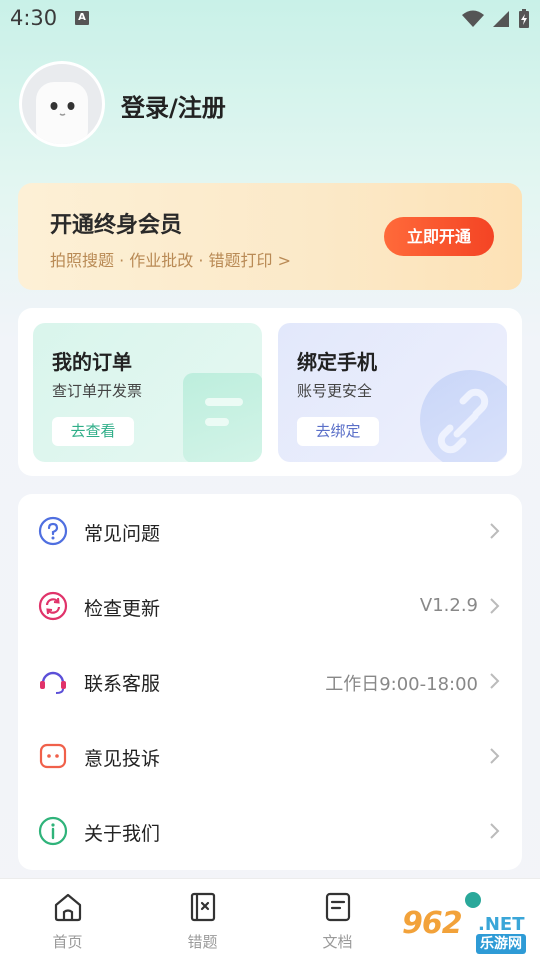 This screenshot has height=960, width=540. I want to click on home-icon, so click(67, 907).